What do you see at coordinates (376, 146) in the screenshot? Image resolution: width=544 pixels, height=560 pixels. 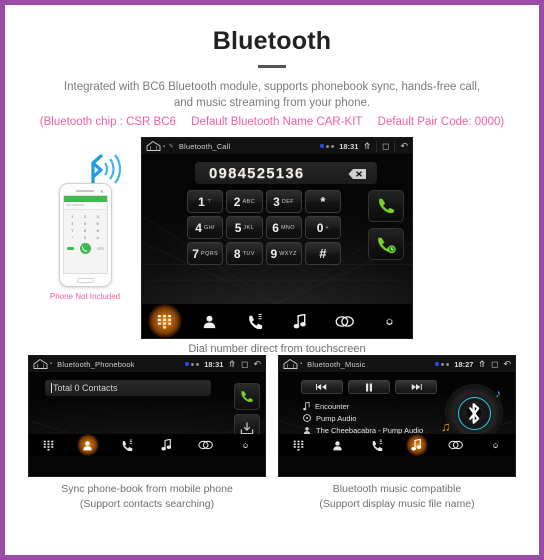 I see `status-divider` at bounding box center [376, 146].